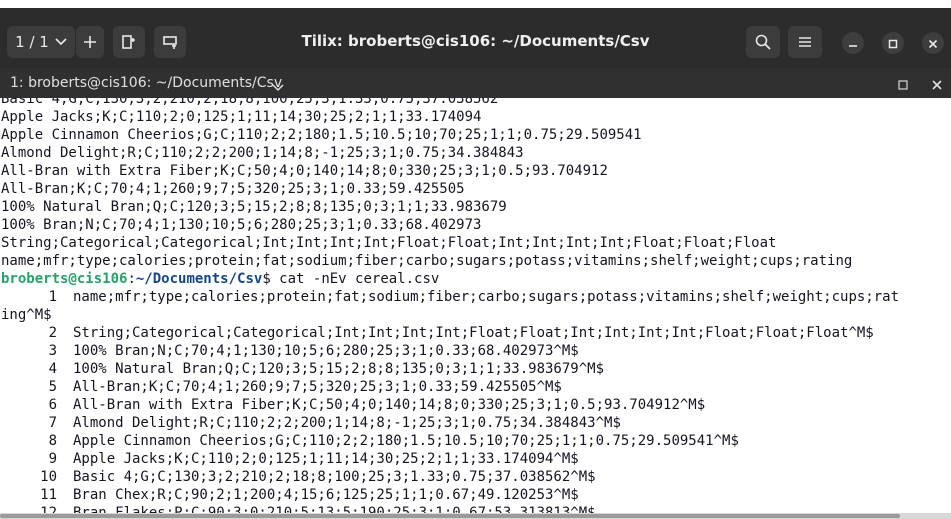 This screenshot has width=951, height=519. Describe the element at coordinates (355, 279) in the screenshot. I see `command-text: cat -nEv cereal.csv` at that location.